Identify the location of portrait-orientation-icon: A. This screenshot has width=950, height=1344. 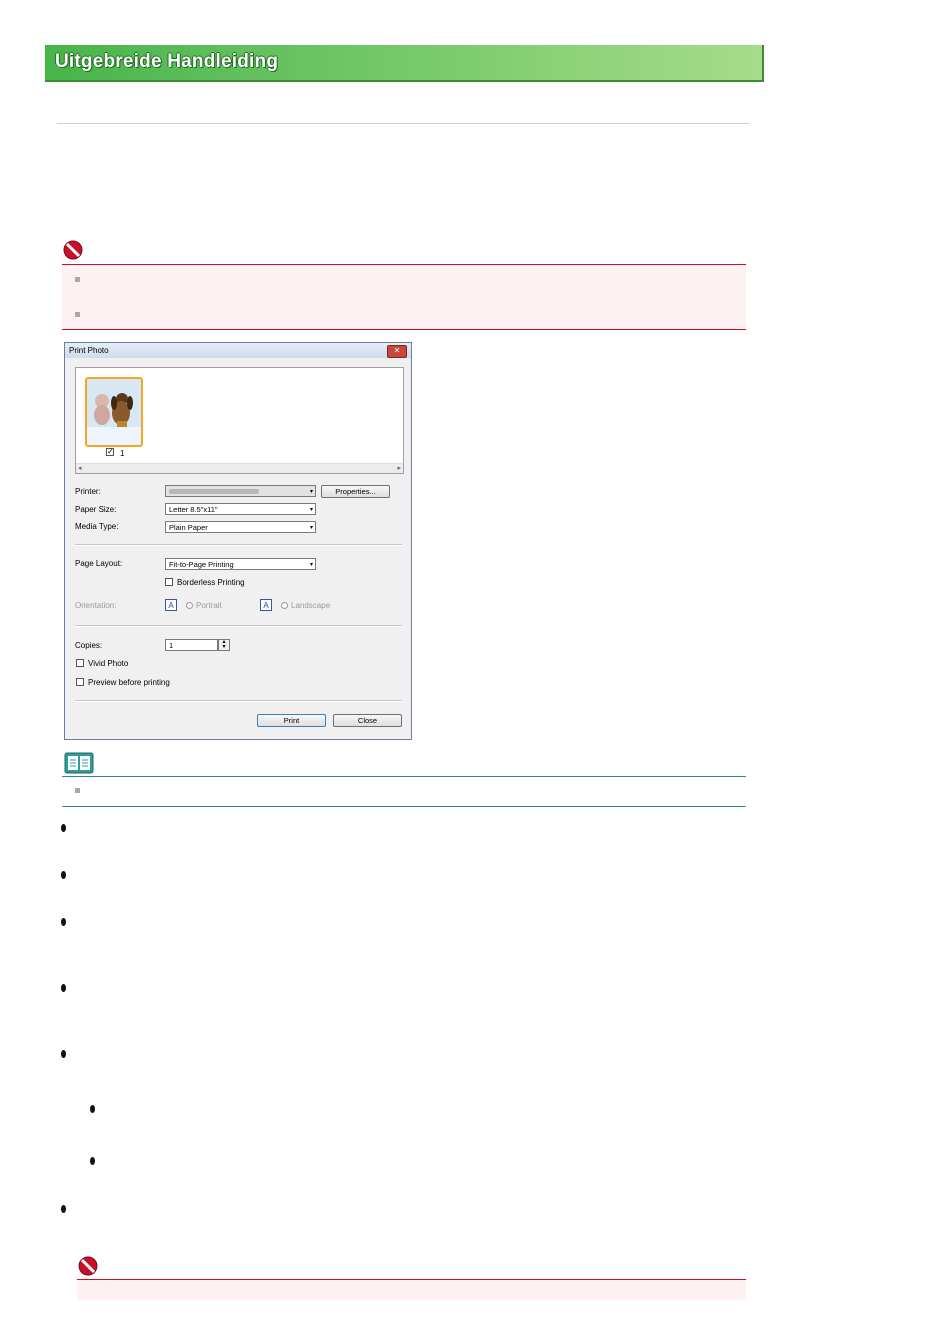
(171, 605).